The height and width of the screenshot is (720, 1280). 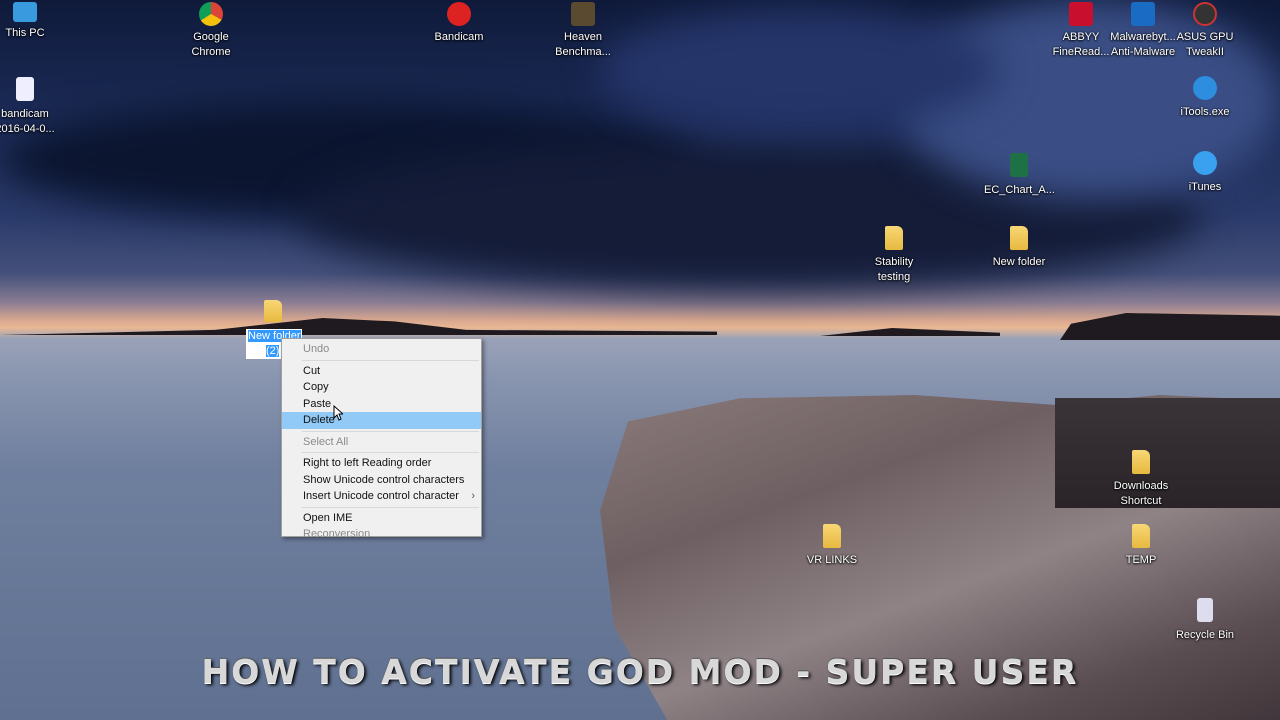 I want to click on folder-shortcut-icon, so click(x=1141, y=462).